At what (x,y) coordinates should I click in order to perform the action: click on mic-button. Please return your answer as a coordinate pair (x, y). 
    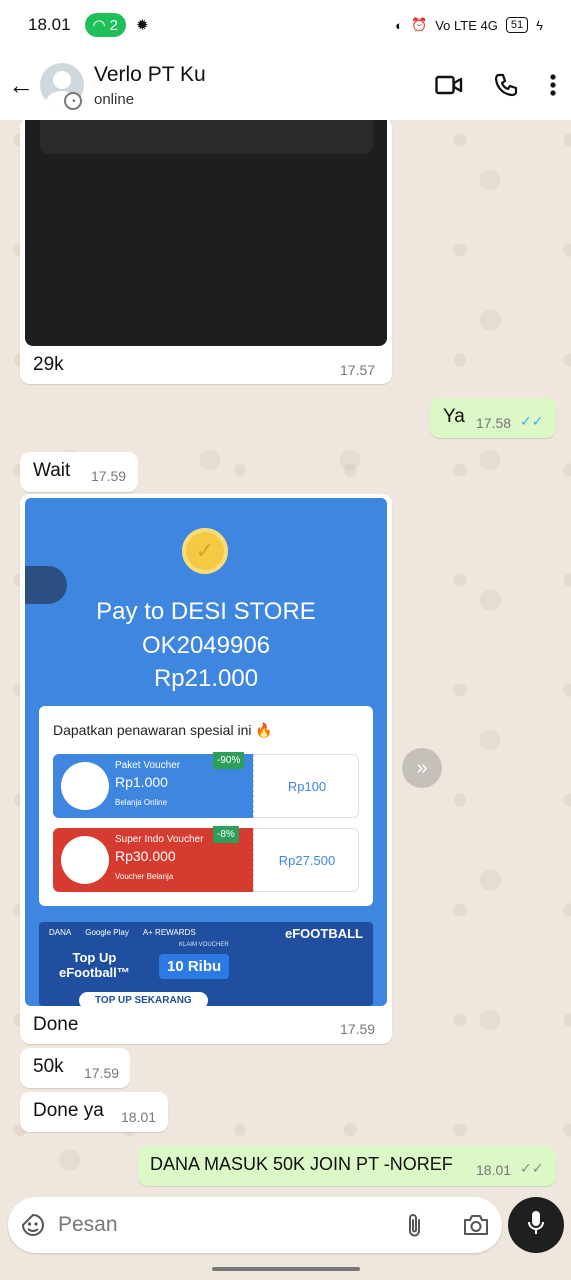
    Looking at the image, I should click on (536, 1225).